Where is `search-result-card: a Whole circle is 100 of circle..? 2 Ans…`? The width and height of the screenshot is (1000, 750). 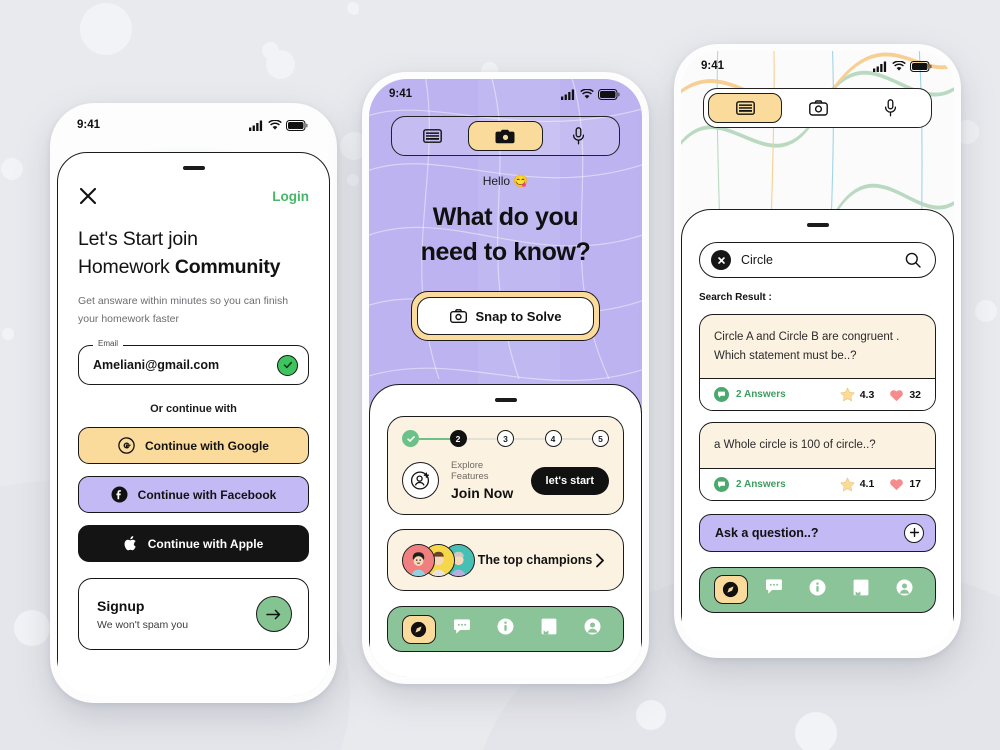 search-result-card: a Whole circle is 100 of circle..? 2 Ans… is located at coordinates (817, 461).